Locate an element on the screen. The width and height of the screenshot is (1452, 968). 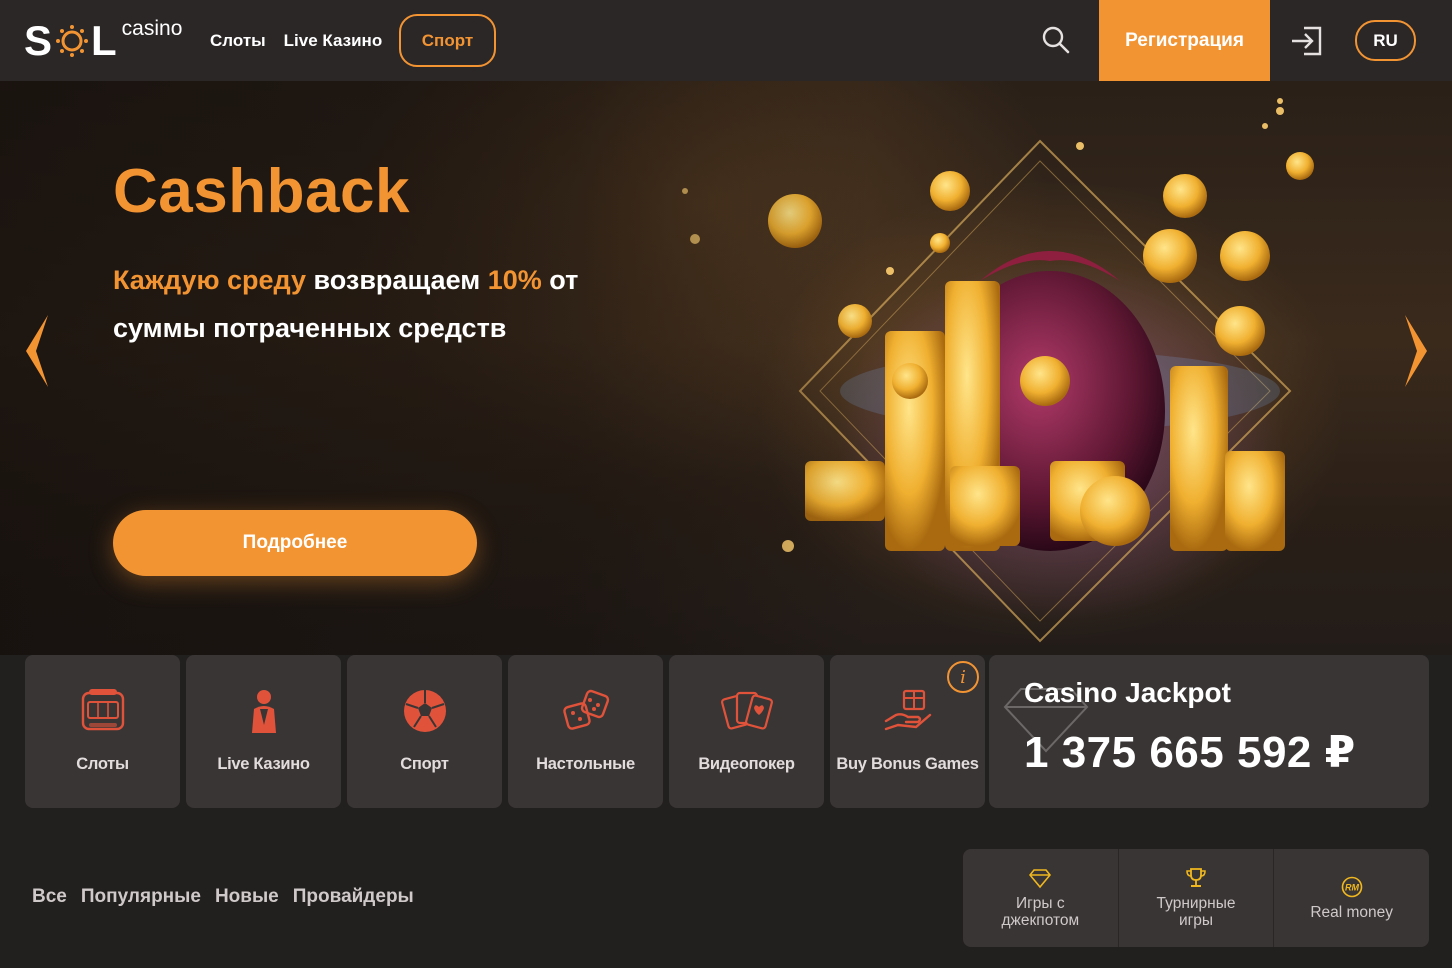
category-live-casino: Live Казино is located at coordinates (263, 731).